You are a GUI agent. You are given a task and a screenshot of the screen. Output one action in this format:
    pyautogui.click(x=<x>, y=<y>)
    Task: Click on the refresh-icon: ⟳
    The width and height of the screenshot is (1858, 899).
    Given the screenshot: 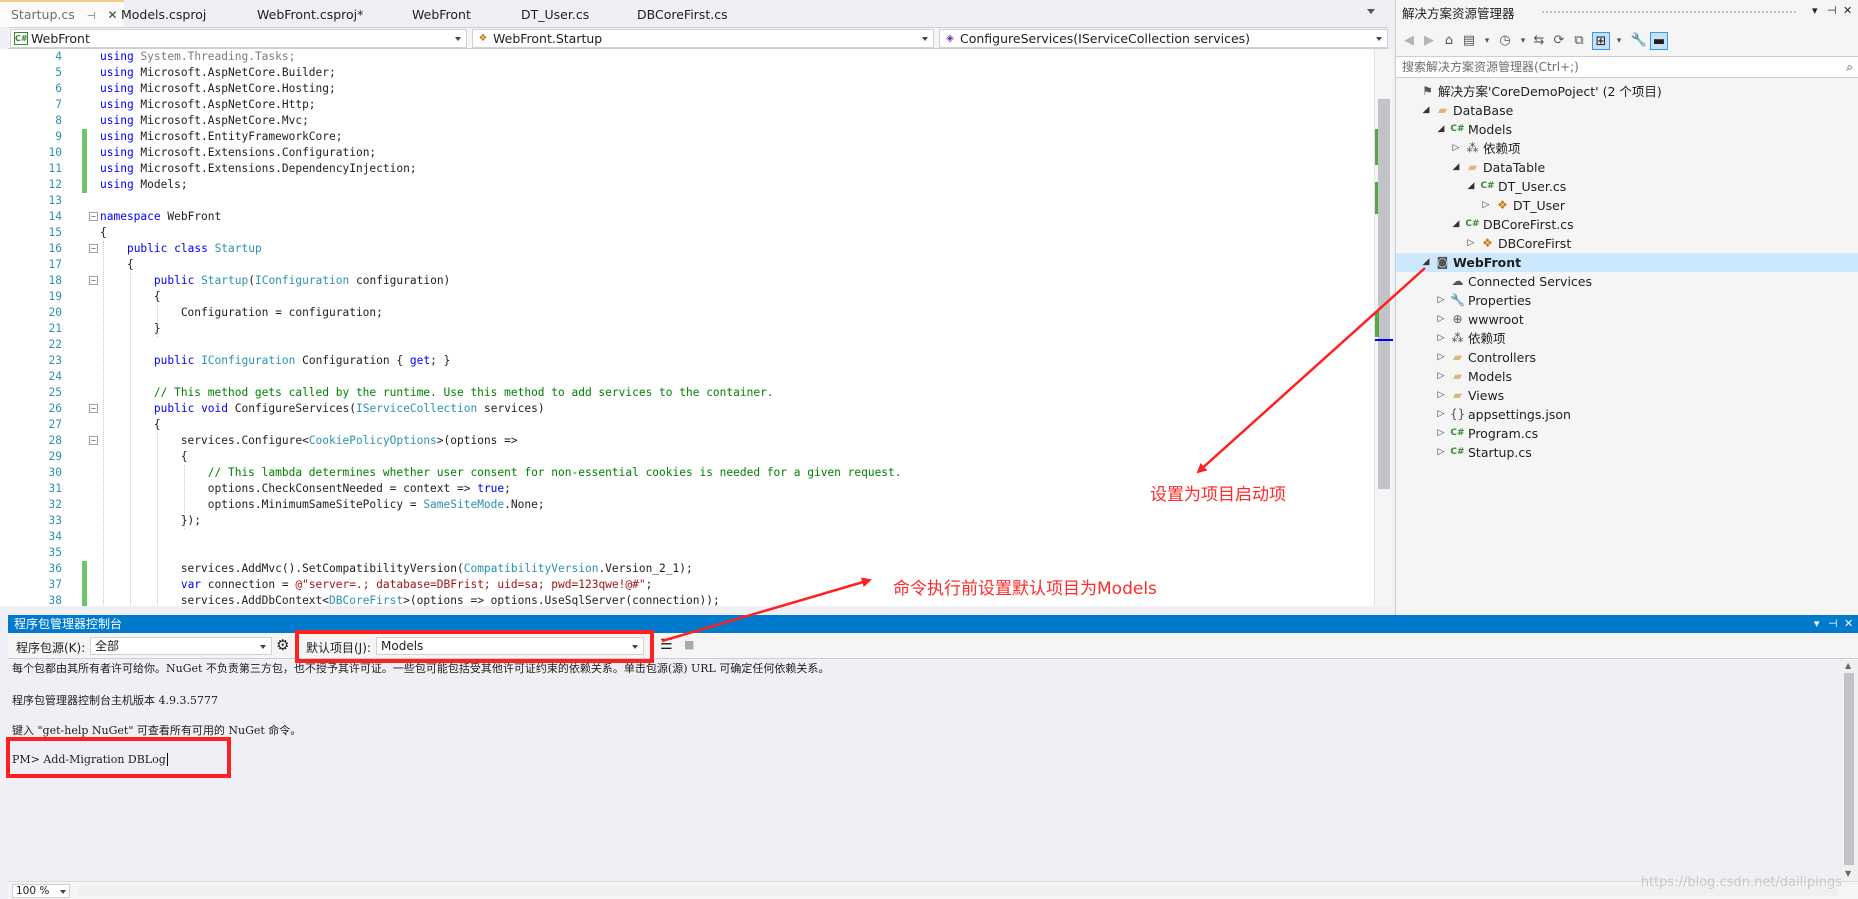 What is the action you would take?
    pyautogui.click(x=1559, y=41)
    